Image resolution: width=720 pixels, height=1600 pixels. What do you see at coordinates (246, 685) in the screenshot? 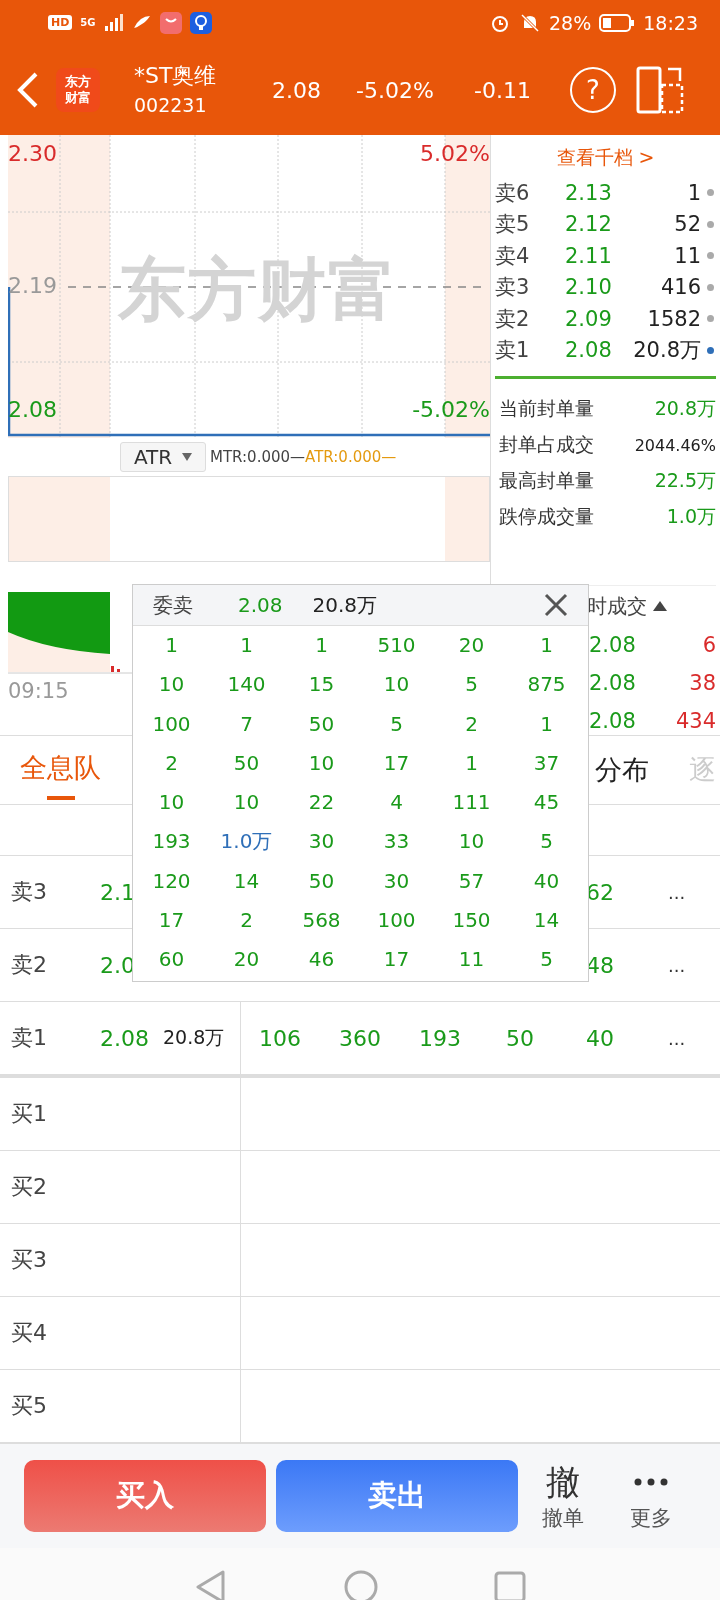
I see `order-size: 140` at bounding box center [246, 685].